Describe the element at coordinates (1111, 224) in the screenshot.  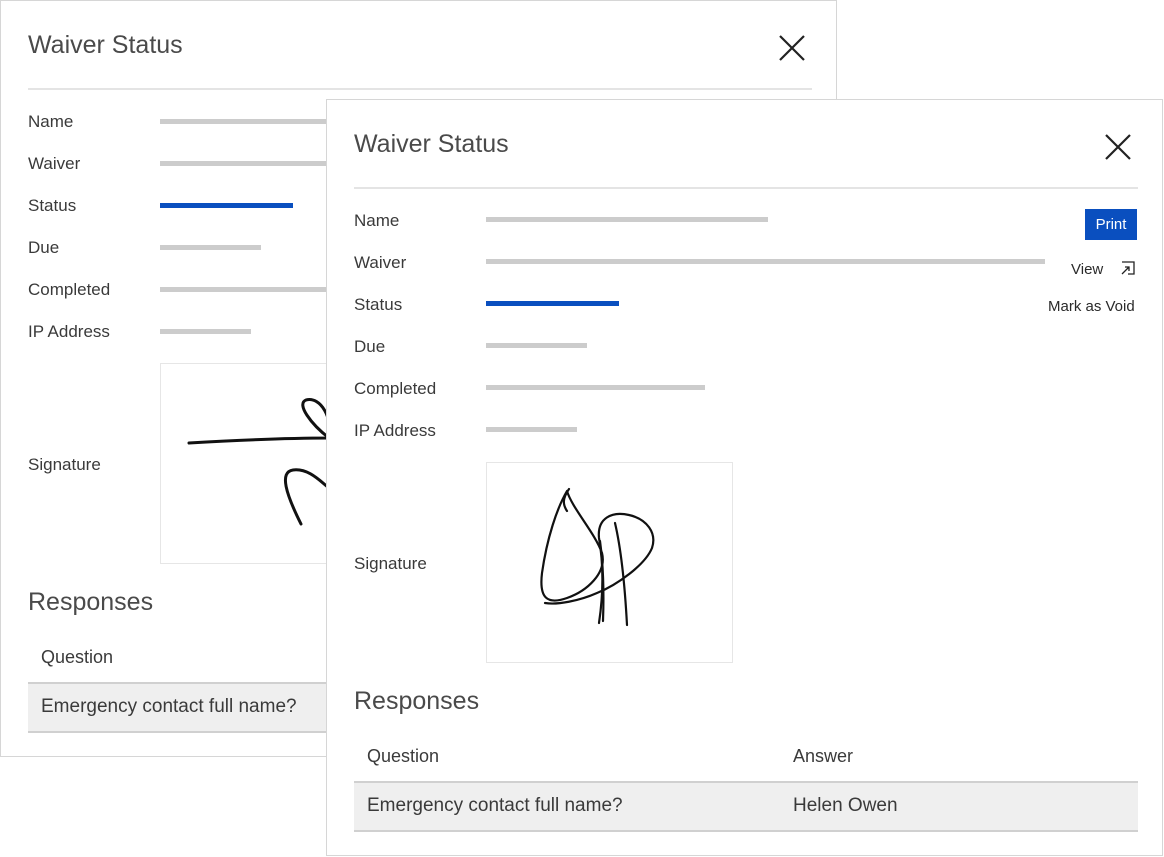
I see `print-button: Print` at that location.